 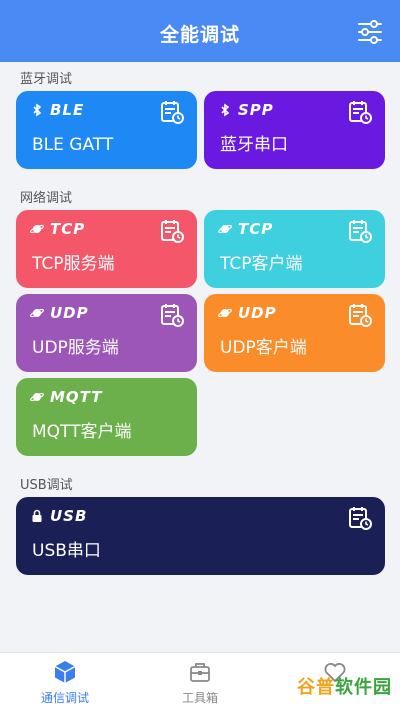 What do you see at coordinates (64, 698) in the screenshot?
I see `tab-label: 通信调试` at bounding box center [64, 698].